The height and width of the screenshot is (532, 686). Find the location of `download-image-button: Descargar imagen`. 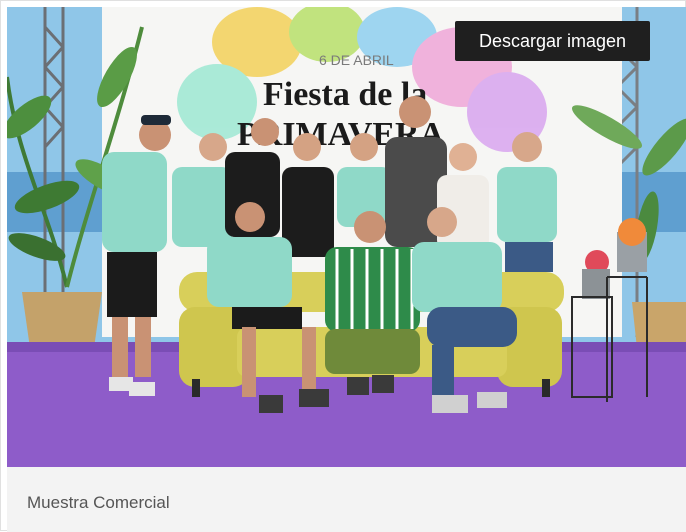

download-image-button: Descargar imagen is located at coordinates (552, 41).